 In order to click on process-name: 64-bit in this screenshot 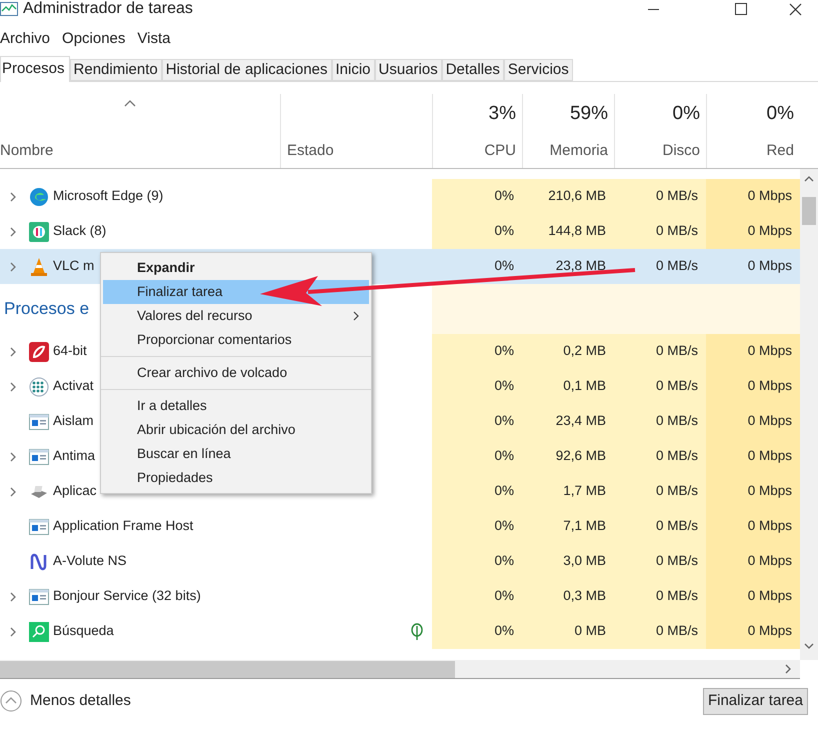, I will do `click(70, 351)`.